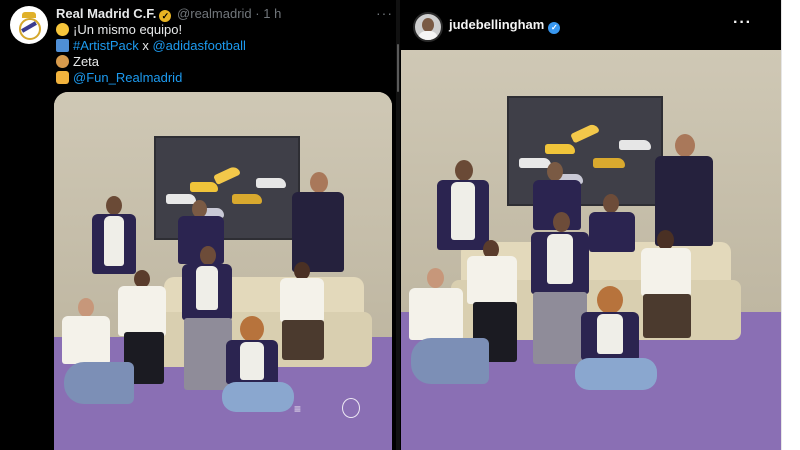 This screenshot has width=800, height=450. Describe the element at coordinates (106, 45) in the screenshot. I see `hashtag-link: #ArtistPack` at that location.